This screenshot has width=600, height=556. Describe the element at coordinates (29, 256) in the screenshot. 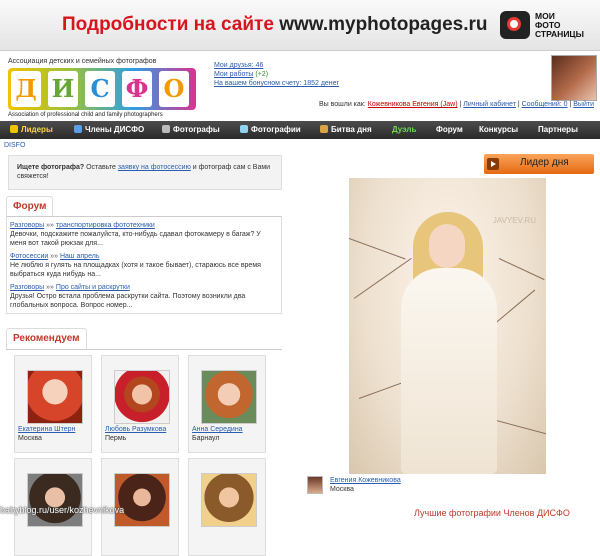

I see `forum-category-link: Фотосессии` at that location.